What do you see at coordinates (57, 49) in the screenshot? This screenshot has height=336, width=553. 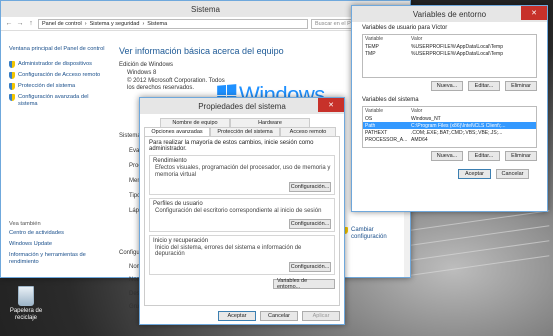 I see `sidebar-home-link: Ventana principal del Panel de control` at bounding box center [57, 49].